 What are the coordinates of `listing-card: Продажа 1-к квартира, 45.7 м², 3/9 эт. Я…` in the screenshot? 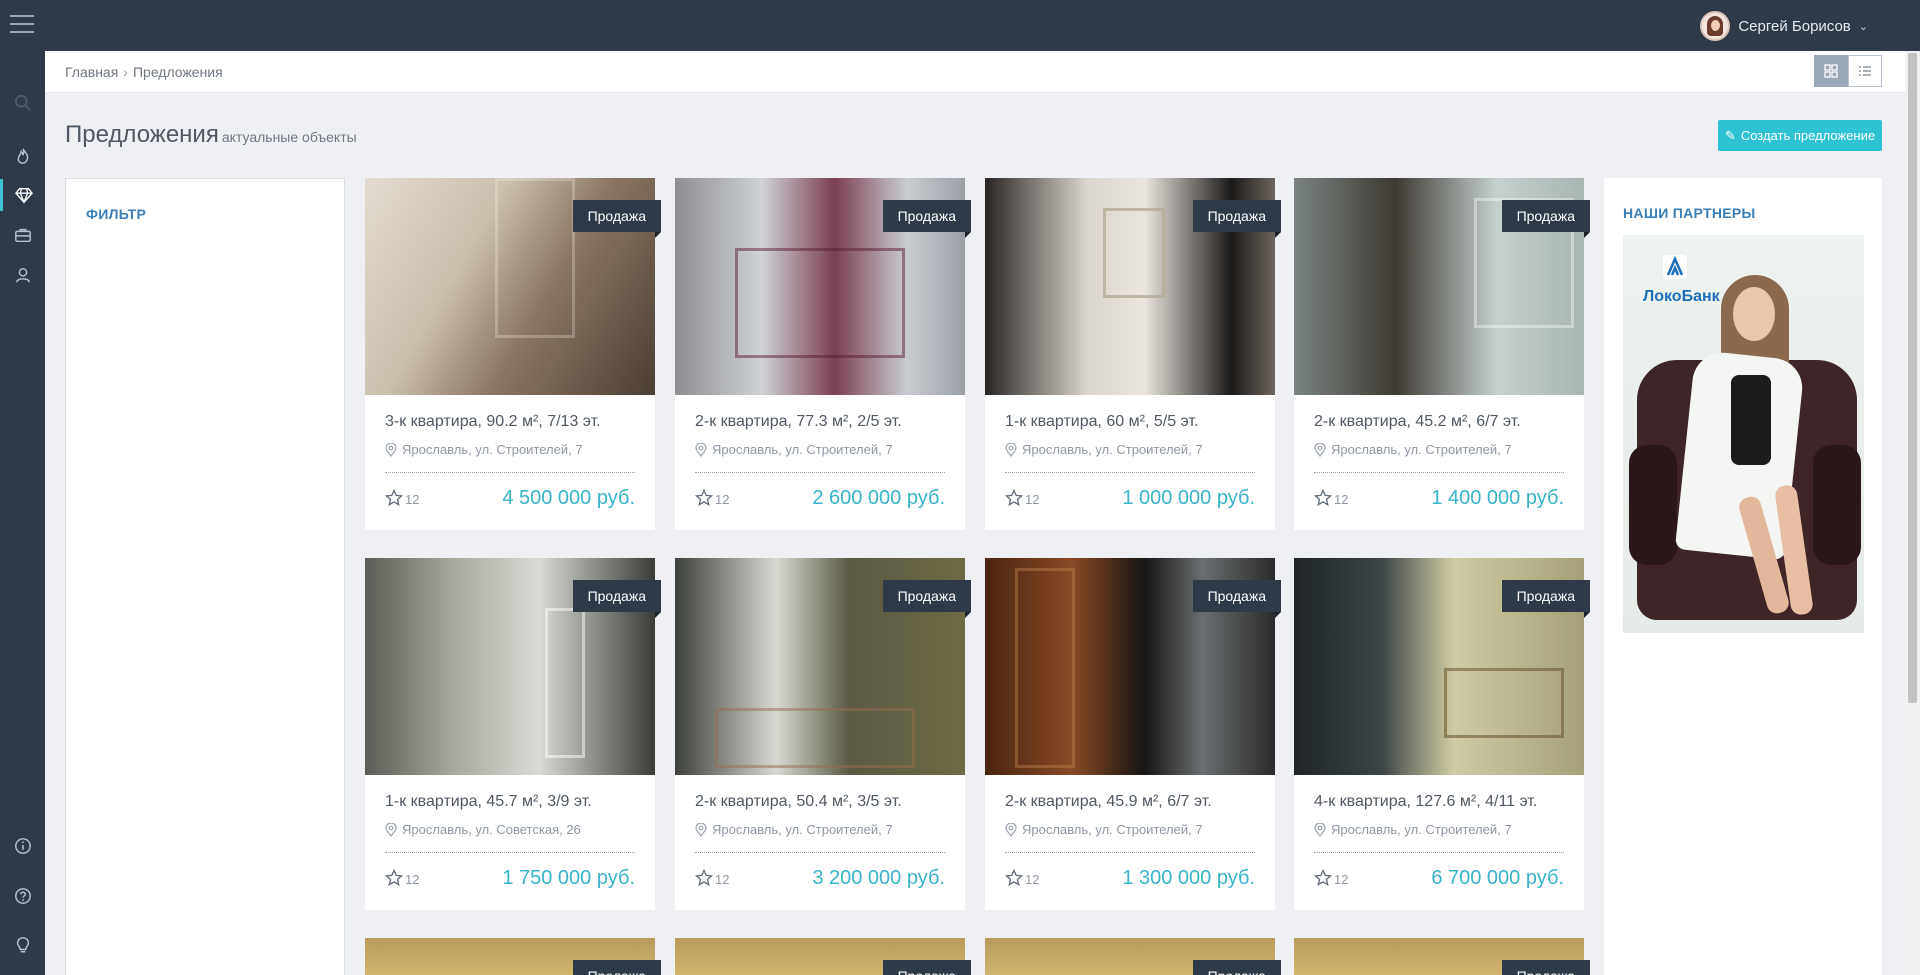 It's located at (513, 734).